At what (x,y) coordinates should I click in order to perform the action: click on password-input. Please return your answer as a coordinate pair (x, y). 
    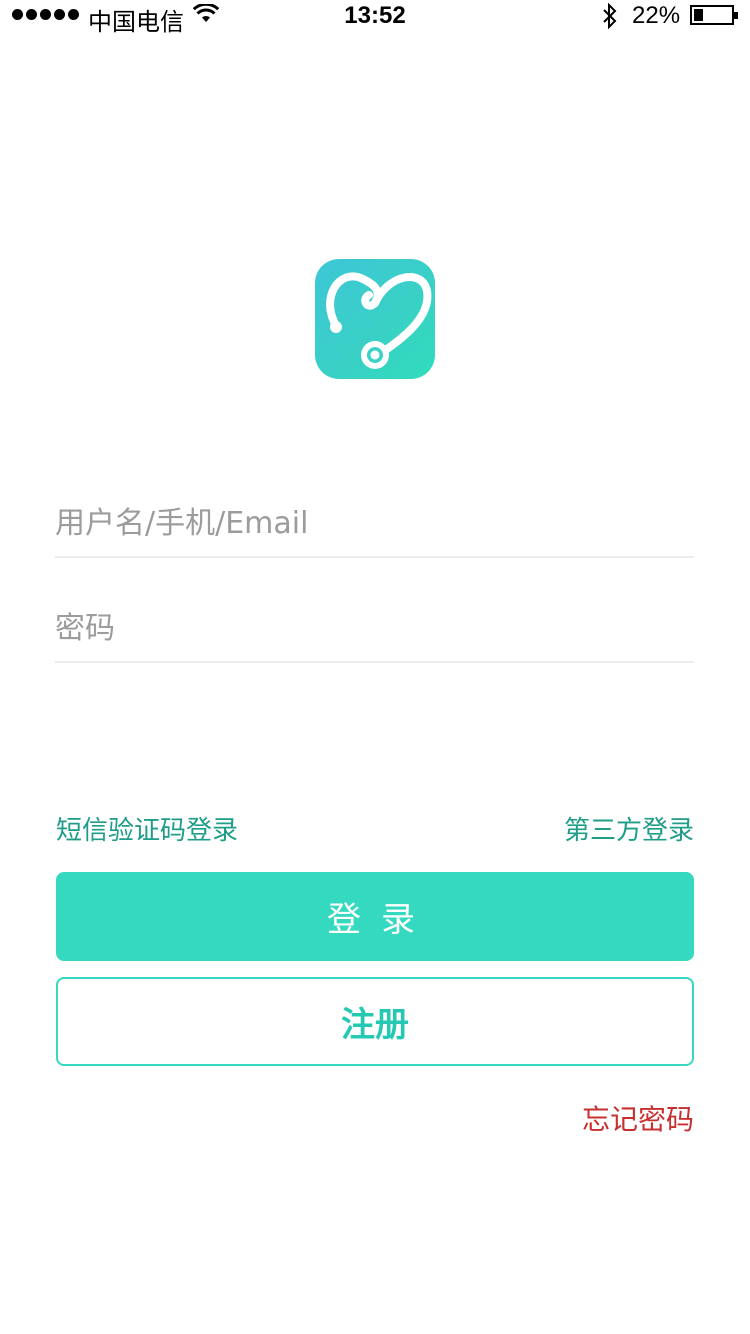
    Looking at the image, I should click on (374, 628).